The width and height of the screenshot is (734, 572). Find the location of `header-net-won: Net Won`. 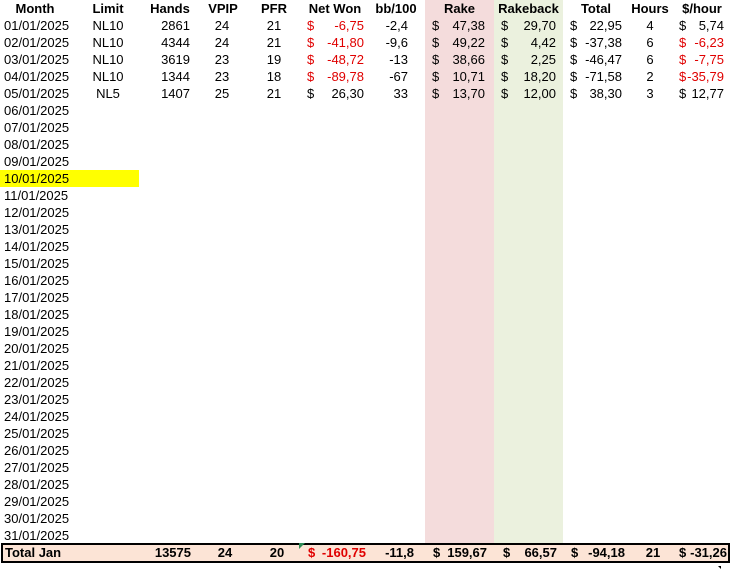

header-net-won: Net Won is located at coordinates (335, 8).